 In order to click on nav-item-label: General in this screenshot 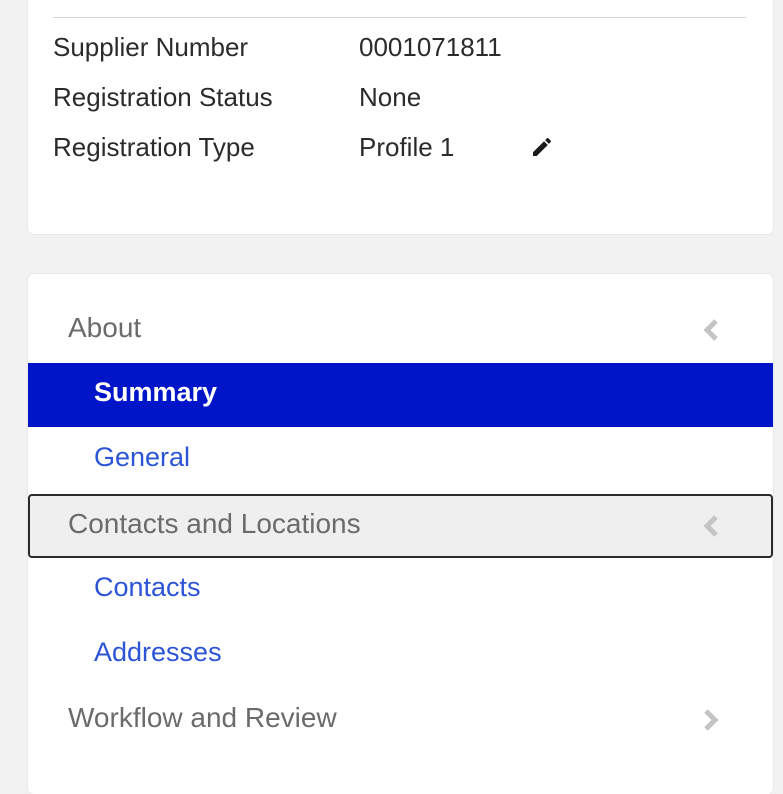, I will do `click(142, 457)`.